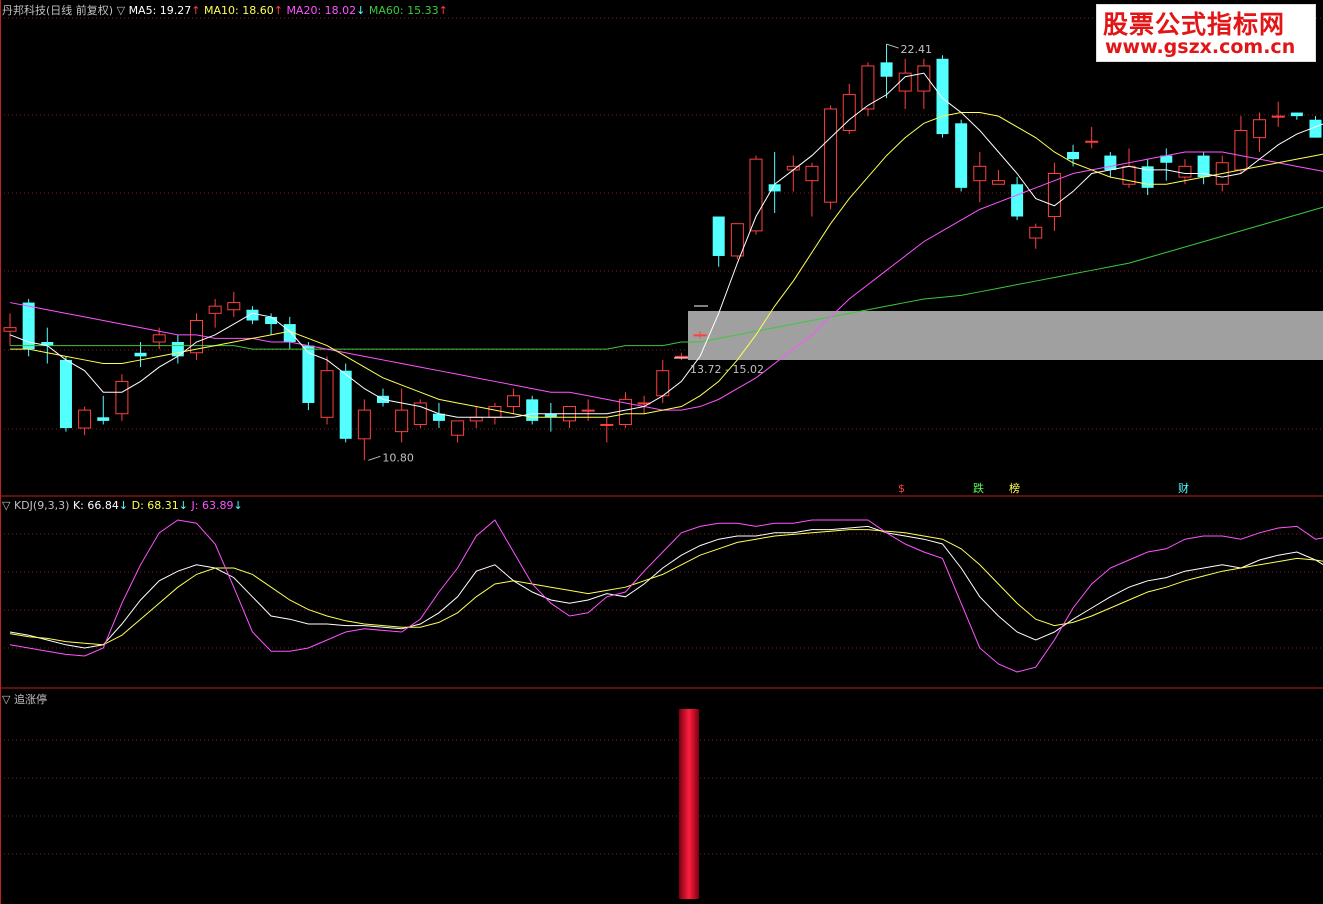 The width and height of the screenshot is (1323, 904). I want to click on d-value: D: 68.31, so click(155, 505).